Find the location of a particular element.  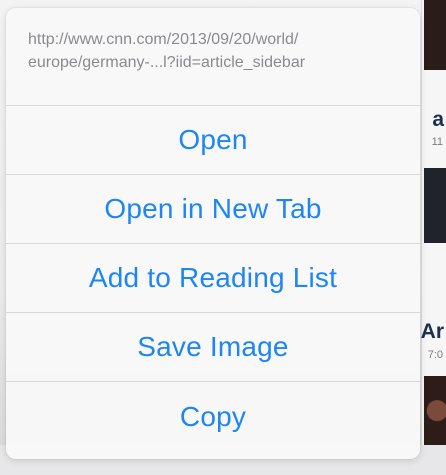

background-headline-fragment: a is located at coordinates (438, 119).